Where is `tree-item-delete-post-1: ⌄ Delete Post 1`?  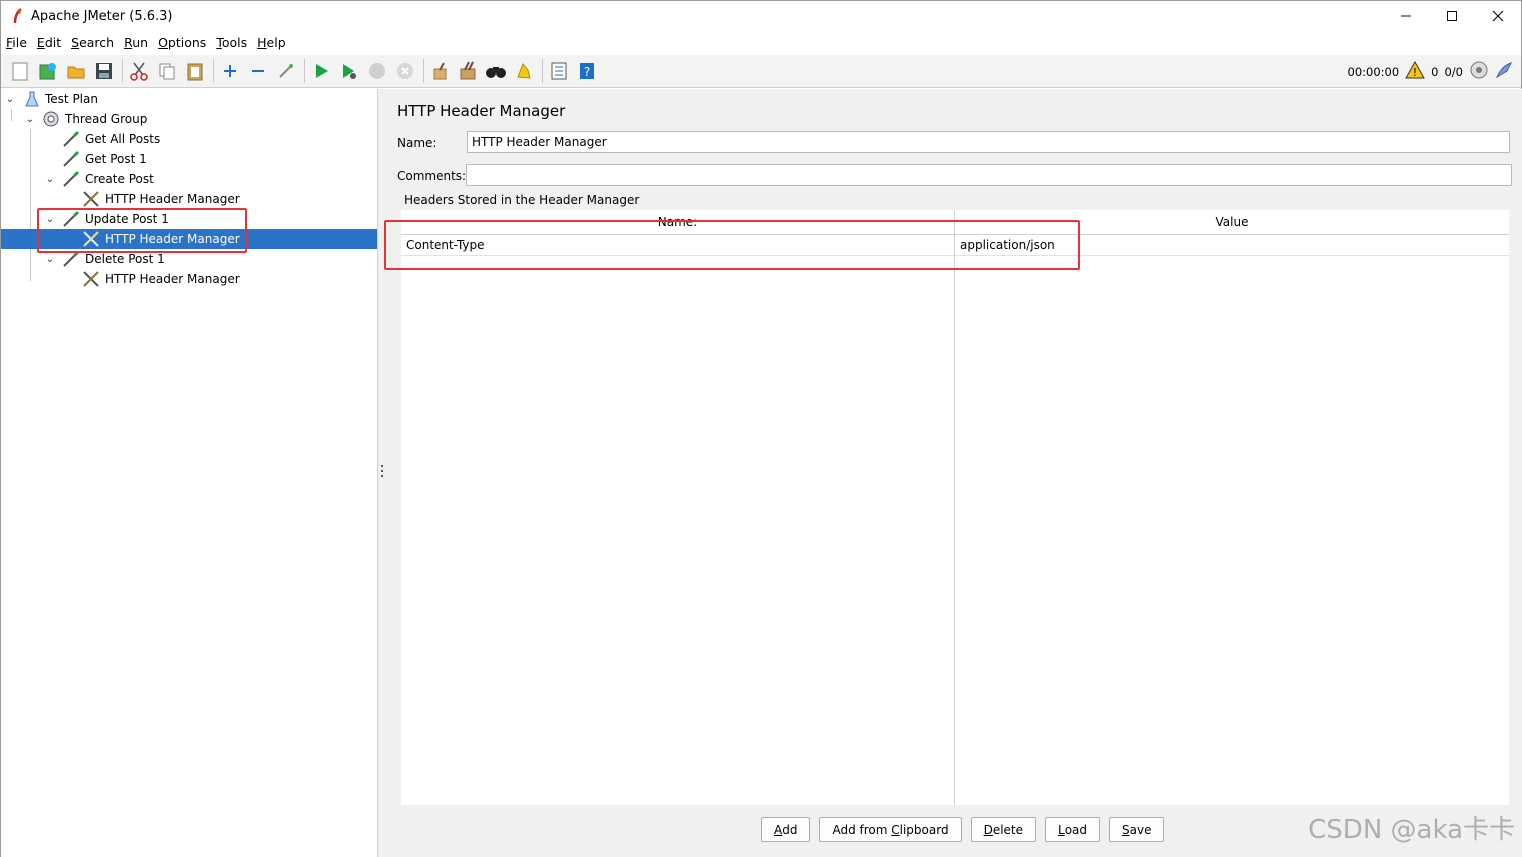
tree-item-delete-post-1: ⌄ Delete Post 1 is located at coordinates (189, 259).